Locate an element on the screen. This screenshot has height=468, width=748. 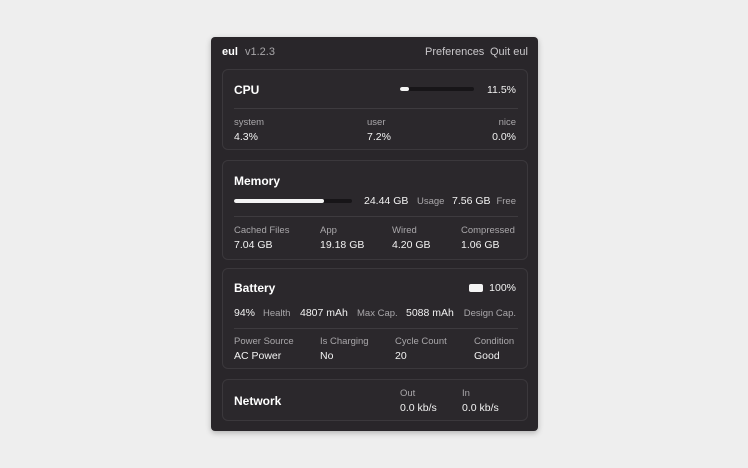
cpu-usage-bar is located at coordinates (437, 89).